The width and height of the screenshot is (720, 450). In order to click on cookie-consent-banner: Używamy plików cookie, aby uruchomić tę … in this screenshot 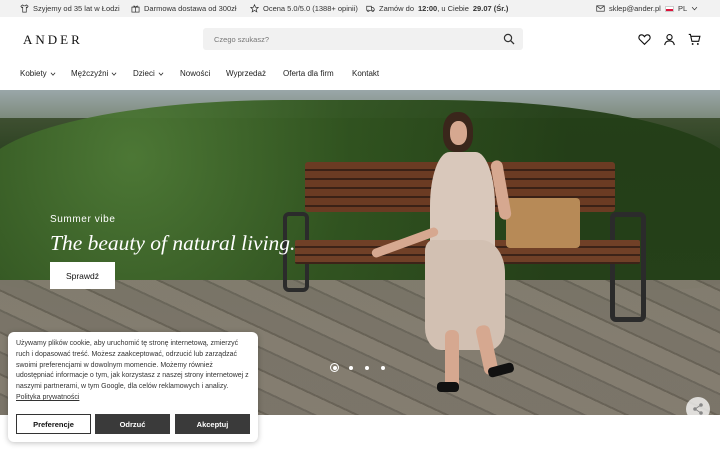, I will do `click(133, 387)`.